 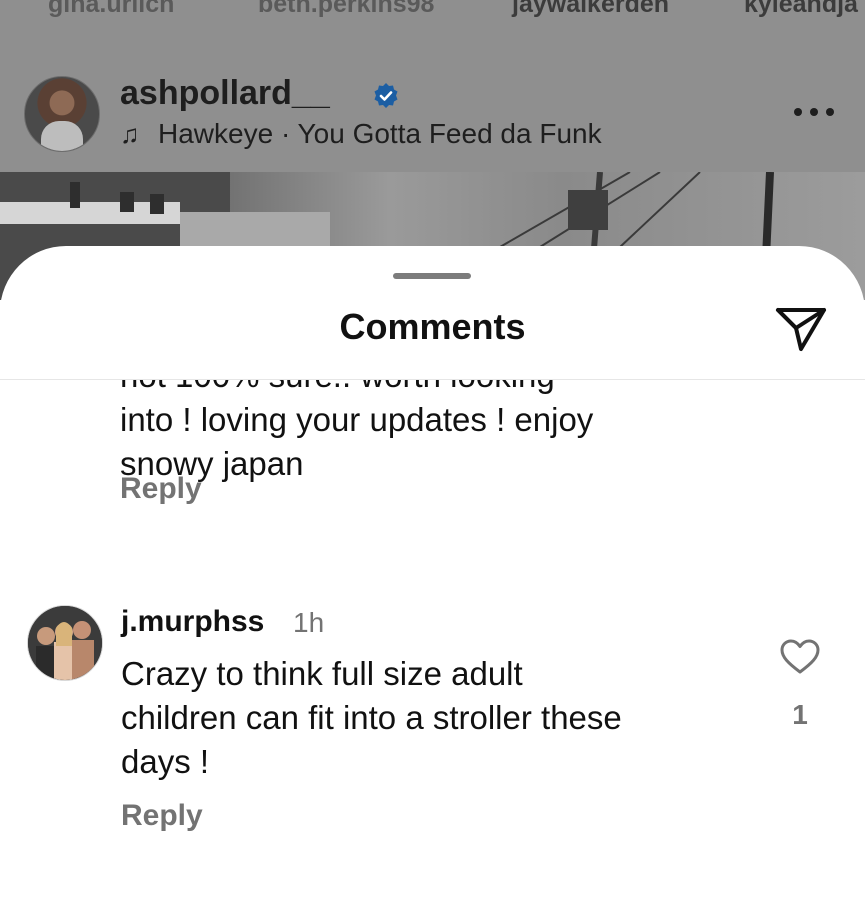 What do you see at coordinates (62, 136) in the screenshot?
I see `avatar-figure` at bounding box center [62, 136].